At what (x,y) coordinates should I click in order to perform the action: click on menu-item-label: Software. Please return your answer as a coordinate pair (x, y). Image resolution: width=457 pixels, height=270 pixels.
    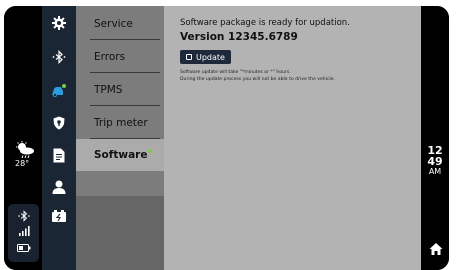
    Looking at the image, I should click on (121, 155).